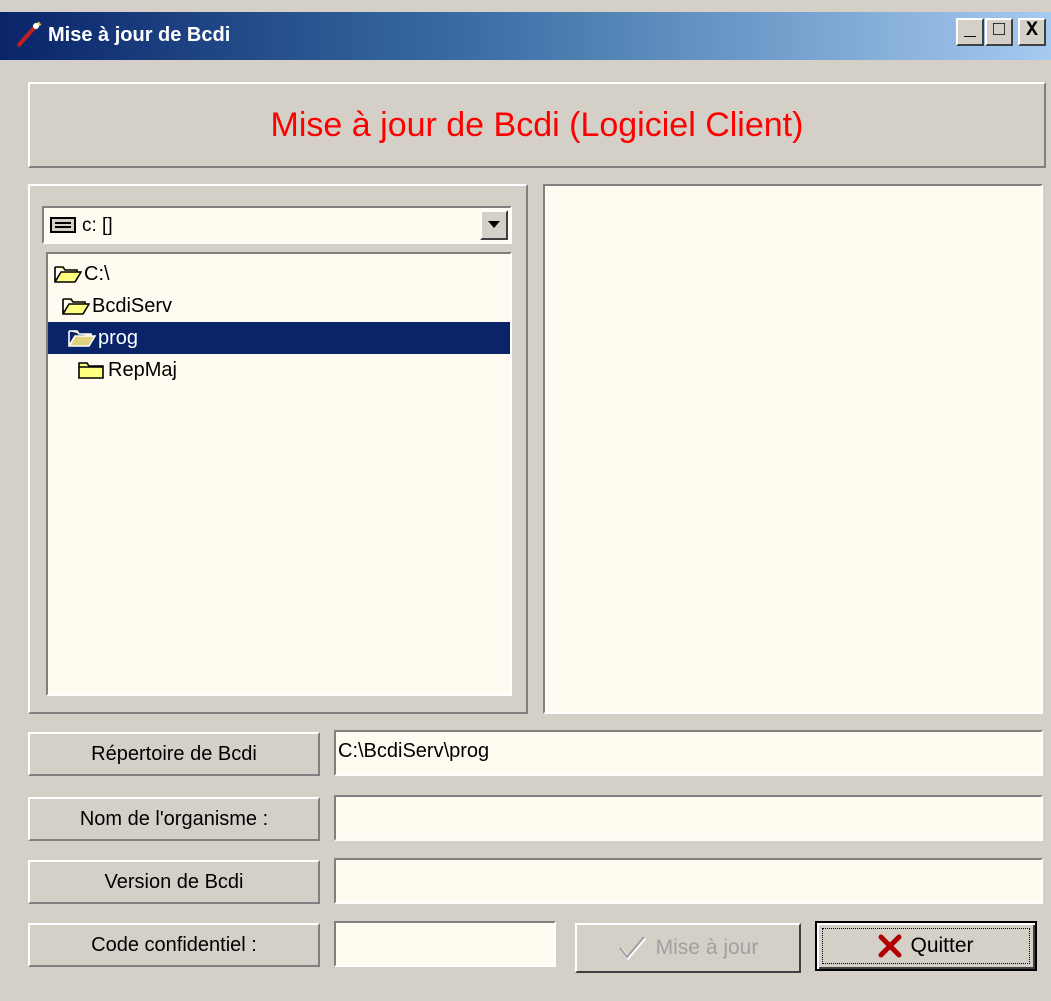 The height and width of the screenshot is (1001, 1051). Describe the element at coordinates (445, 944) in the screenshot. I see `code-field` at that location.